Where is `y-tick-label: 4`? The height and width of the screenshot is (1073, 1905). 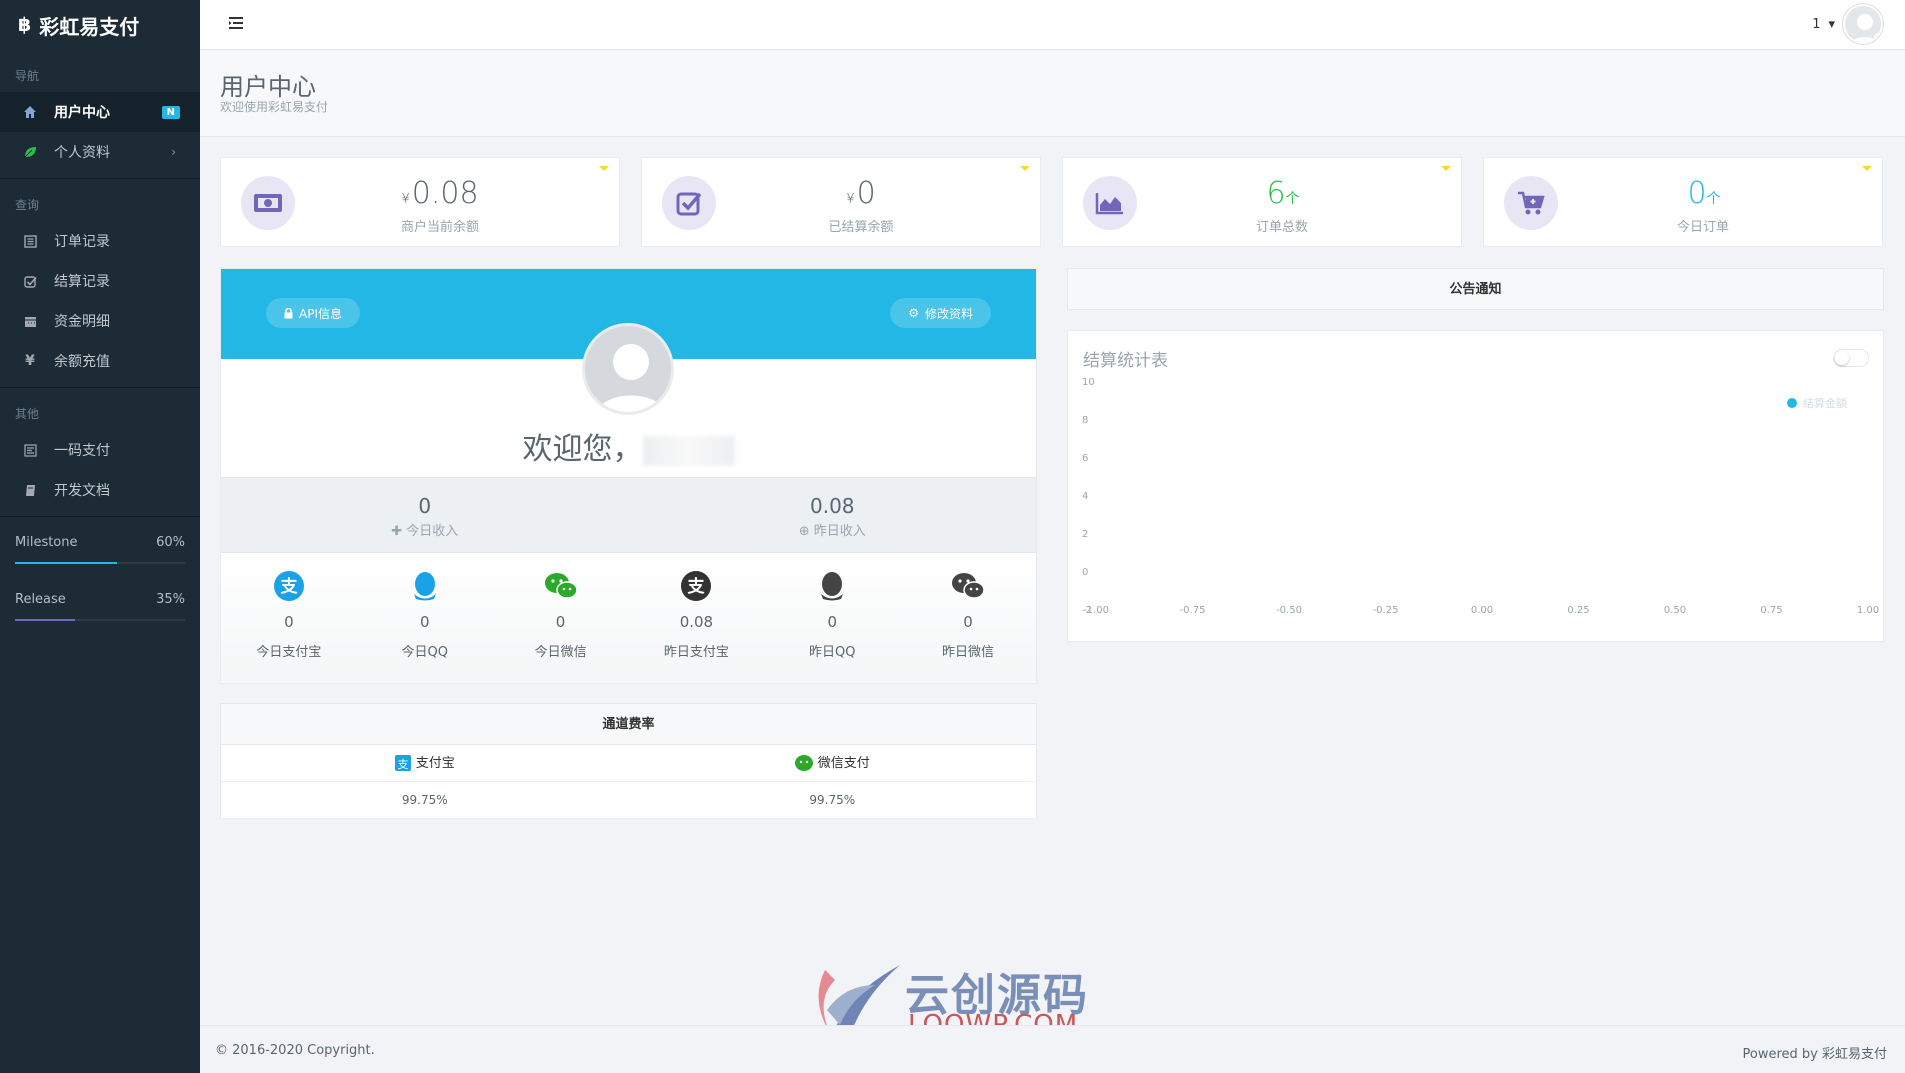 y-tick-label: 4 is located at coordinates (1085, 496).